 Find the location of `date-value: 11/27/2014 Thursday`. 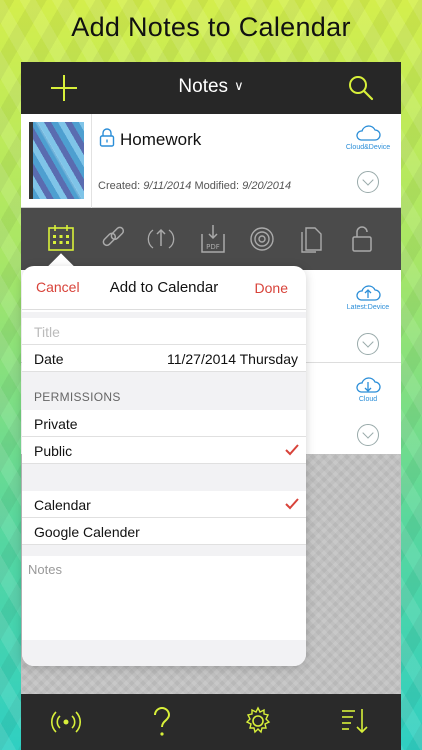

date-value: 11/27/2014 Thursday is located at coordinates (232, 359).